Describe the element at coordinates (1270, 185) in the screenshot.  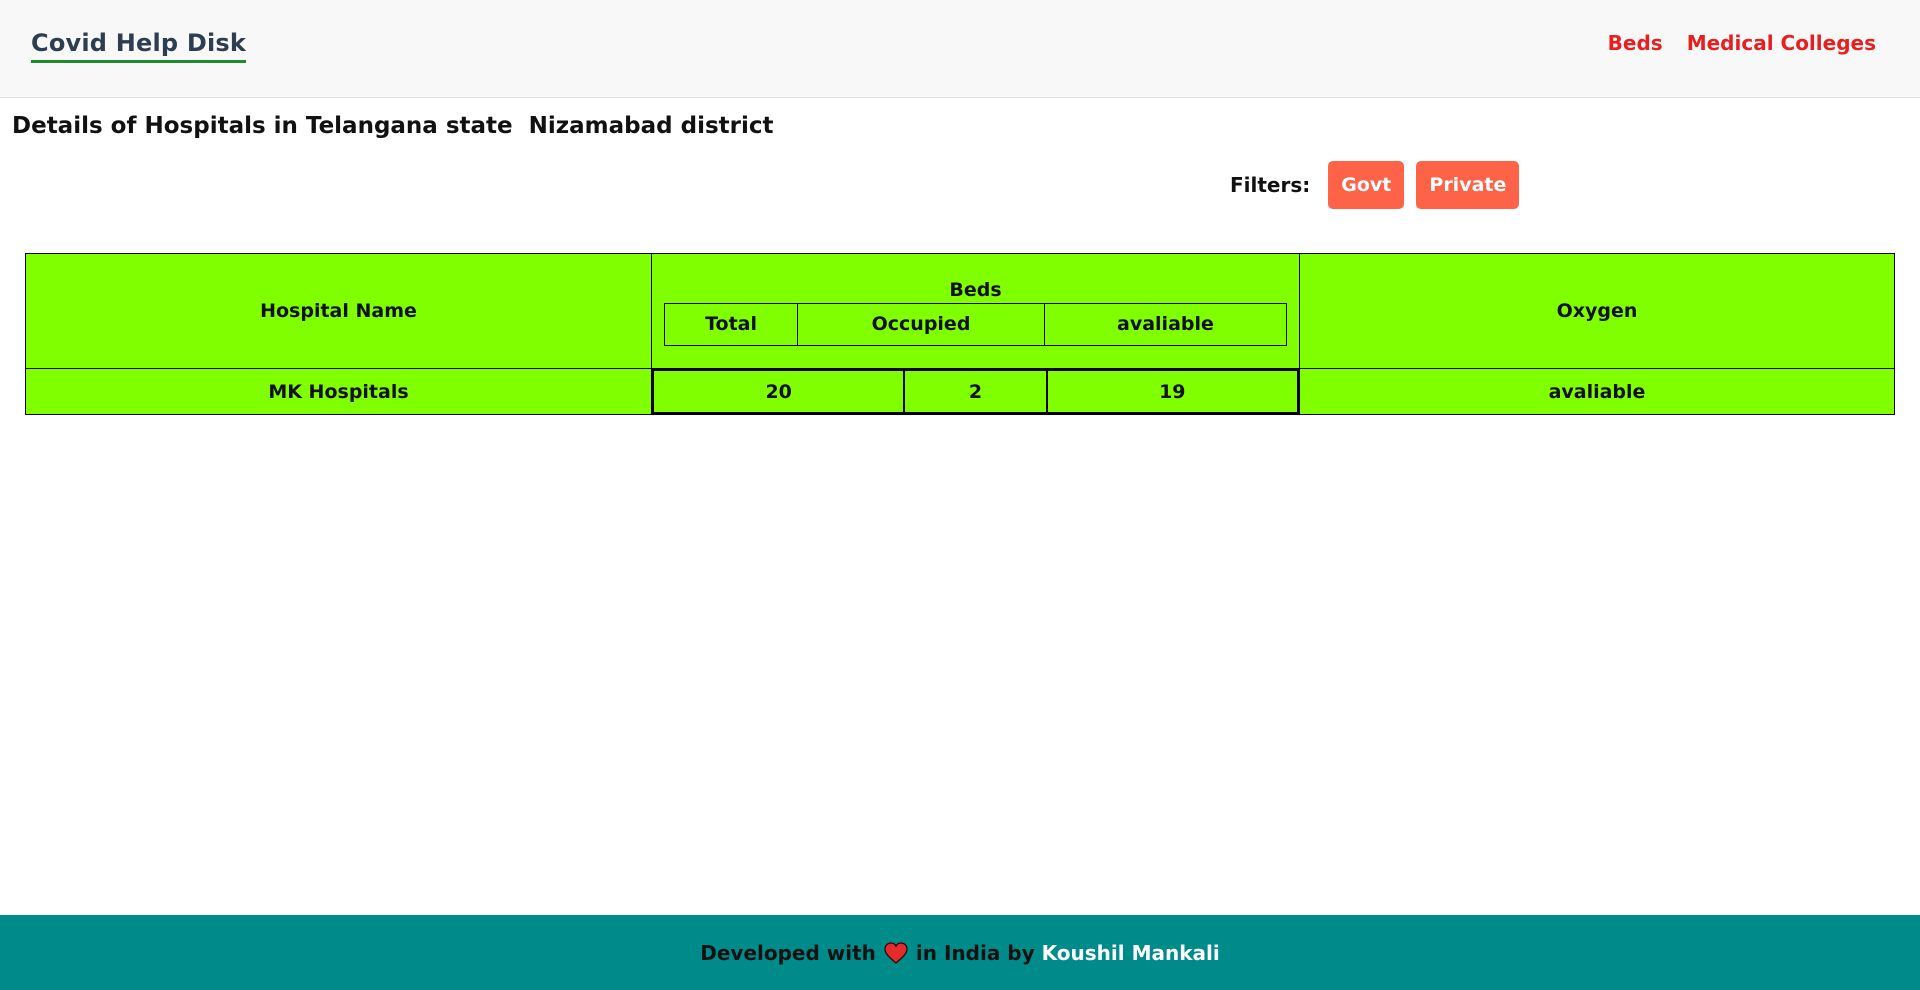
I see `filters-label: Filters:` at that location.